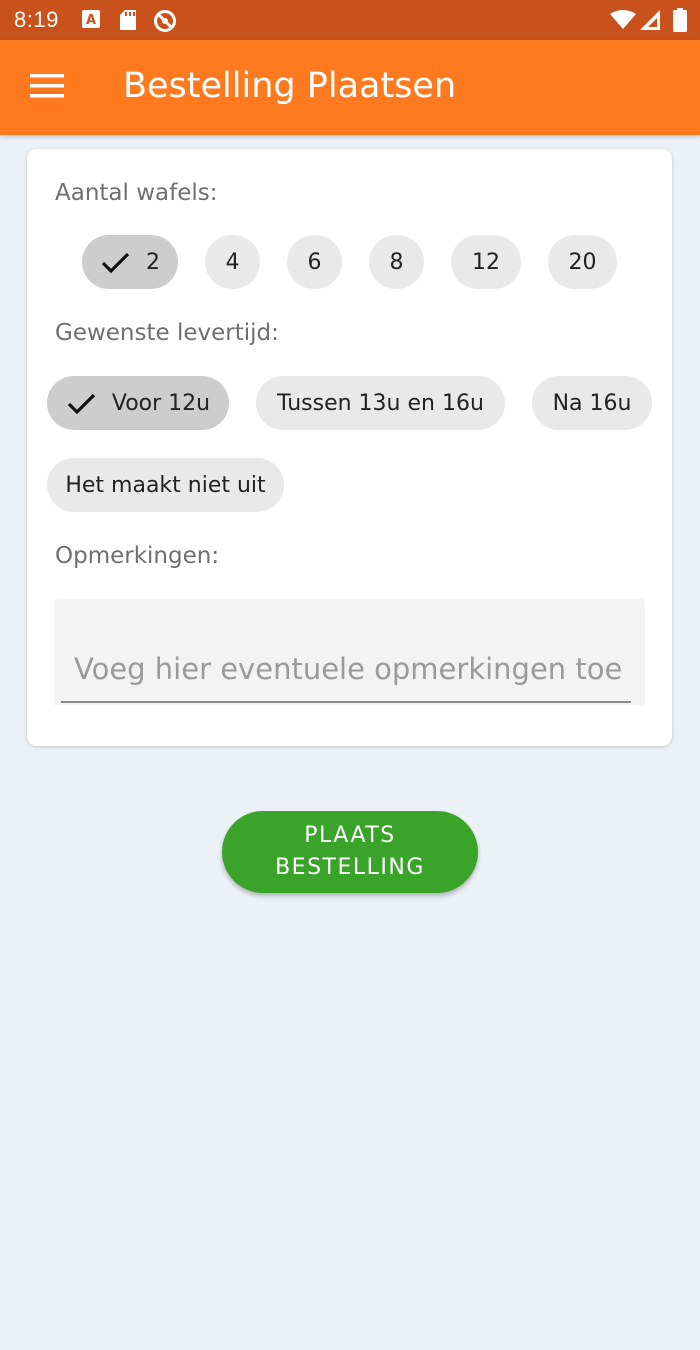  I want to click on no-disturb-icon, so click(165, 23).